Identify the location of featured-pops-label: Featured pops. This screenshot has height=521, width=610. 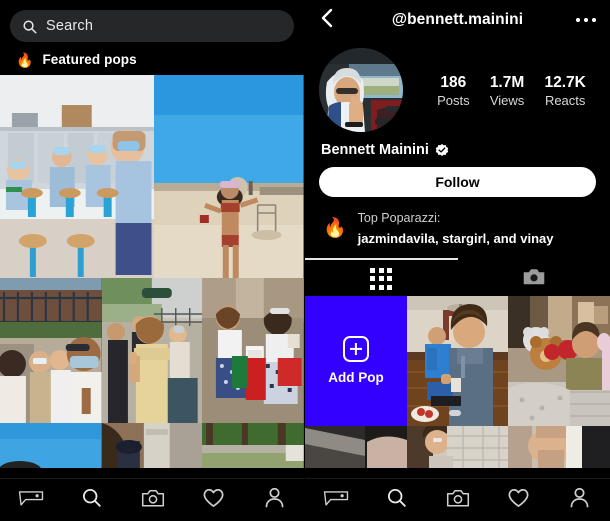
(89, 59).